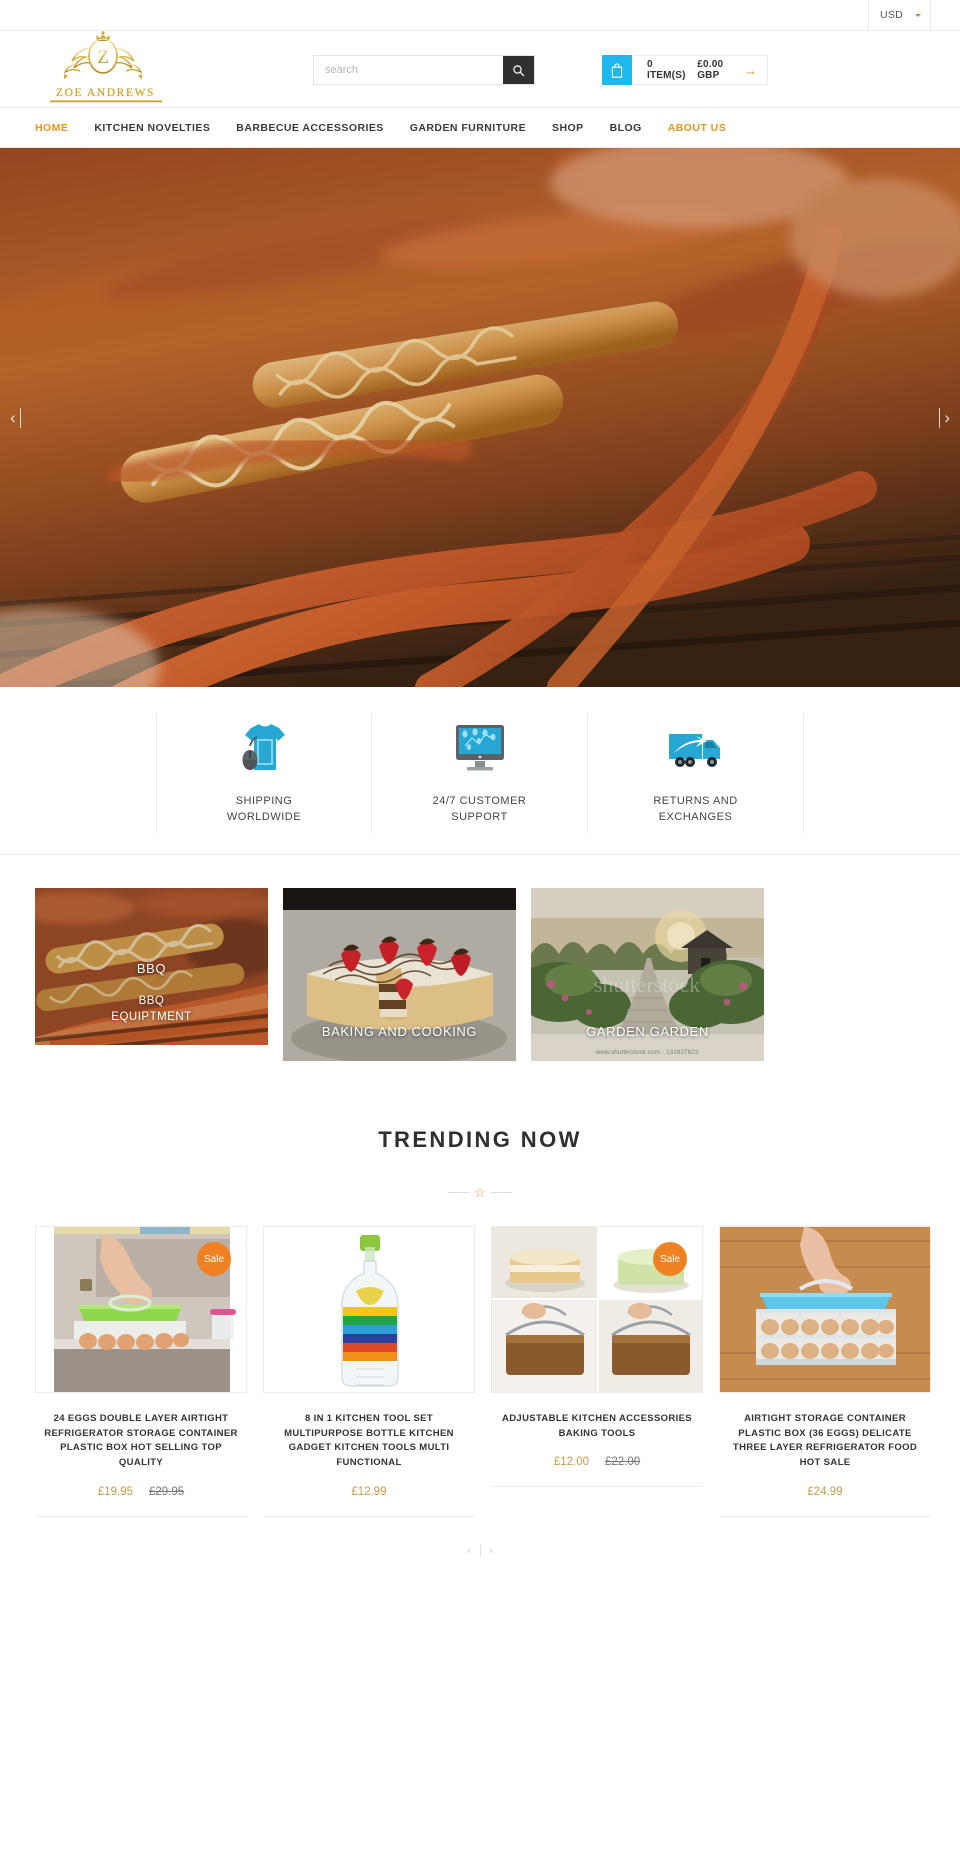  I want to click on service-label-line1: 24/7 CUSTOMER, so click(479, 800).